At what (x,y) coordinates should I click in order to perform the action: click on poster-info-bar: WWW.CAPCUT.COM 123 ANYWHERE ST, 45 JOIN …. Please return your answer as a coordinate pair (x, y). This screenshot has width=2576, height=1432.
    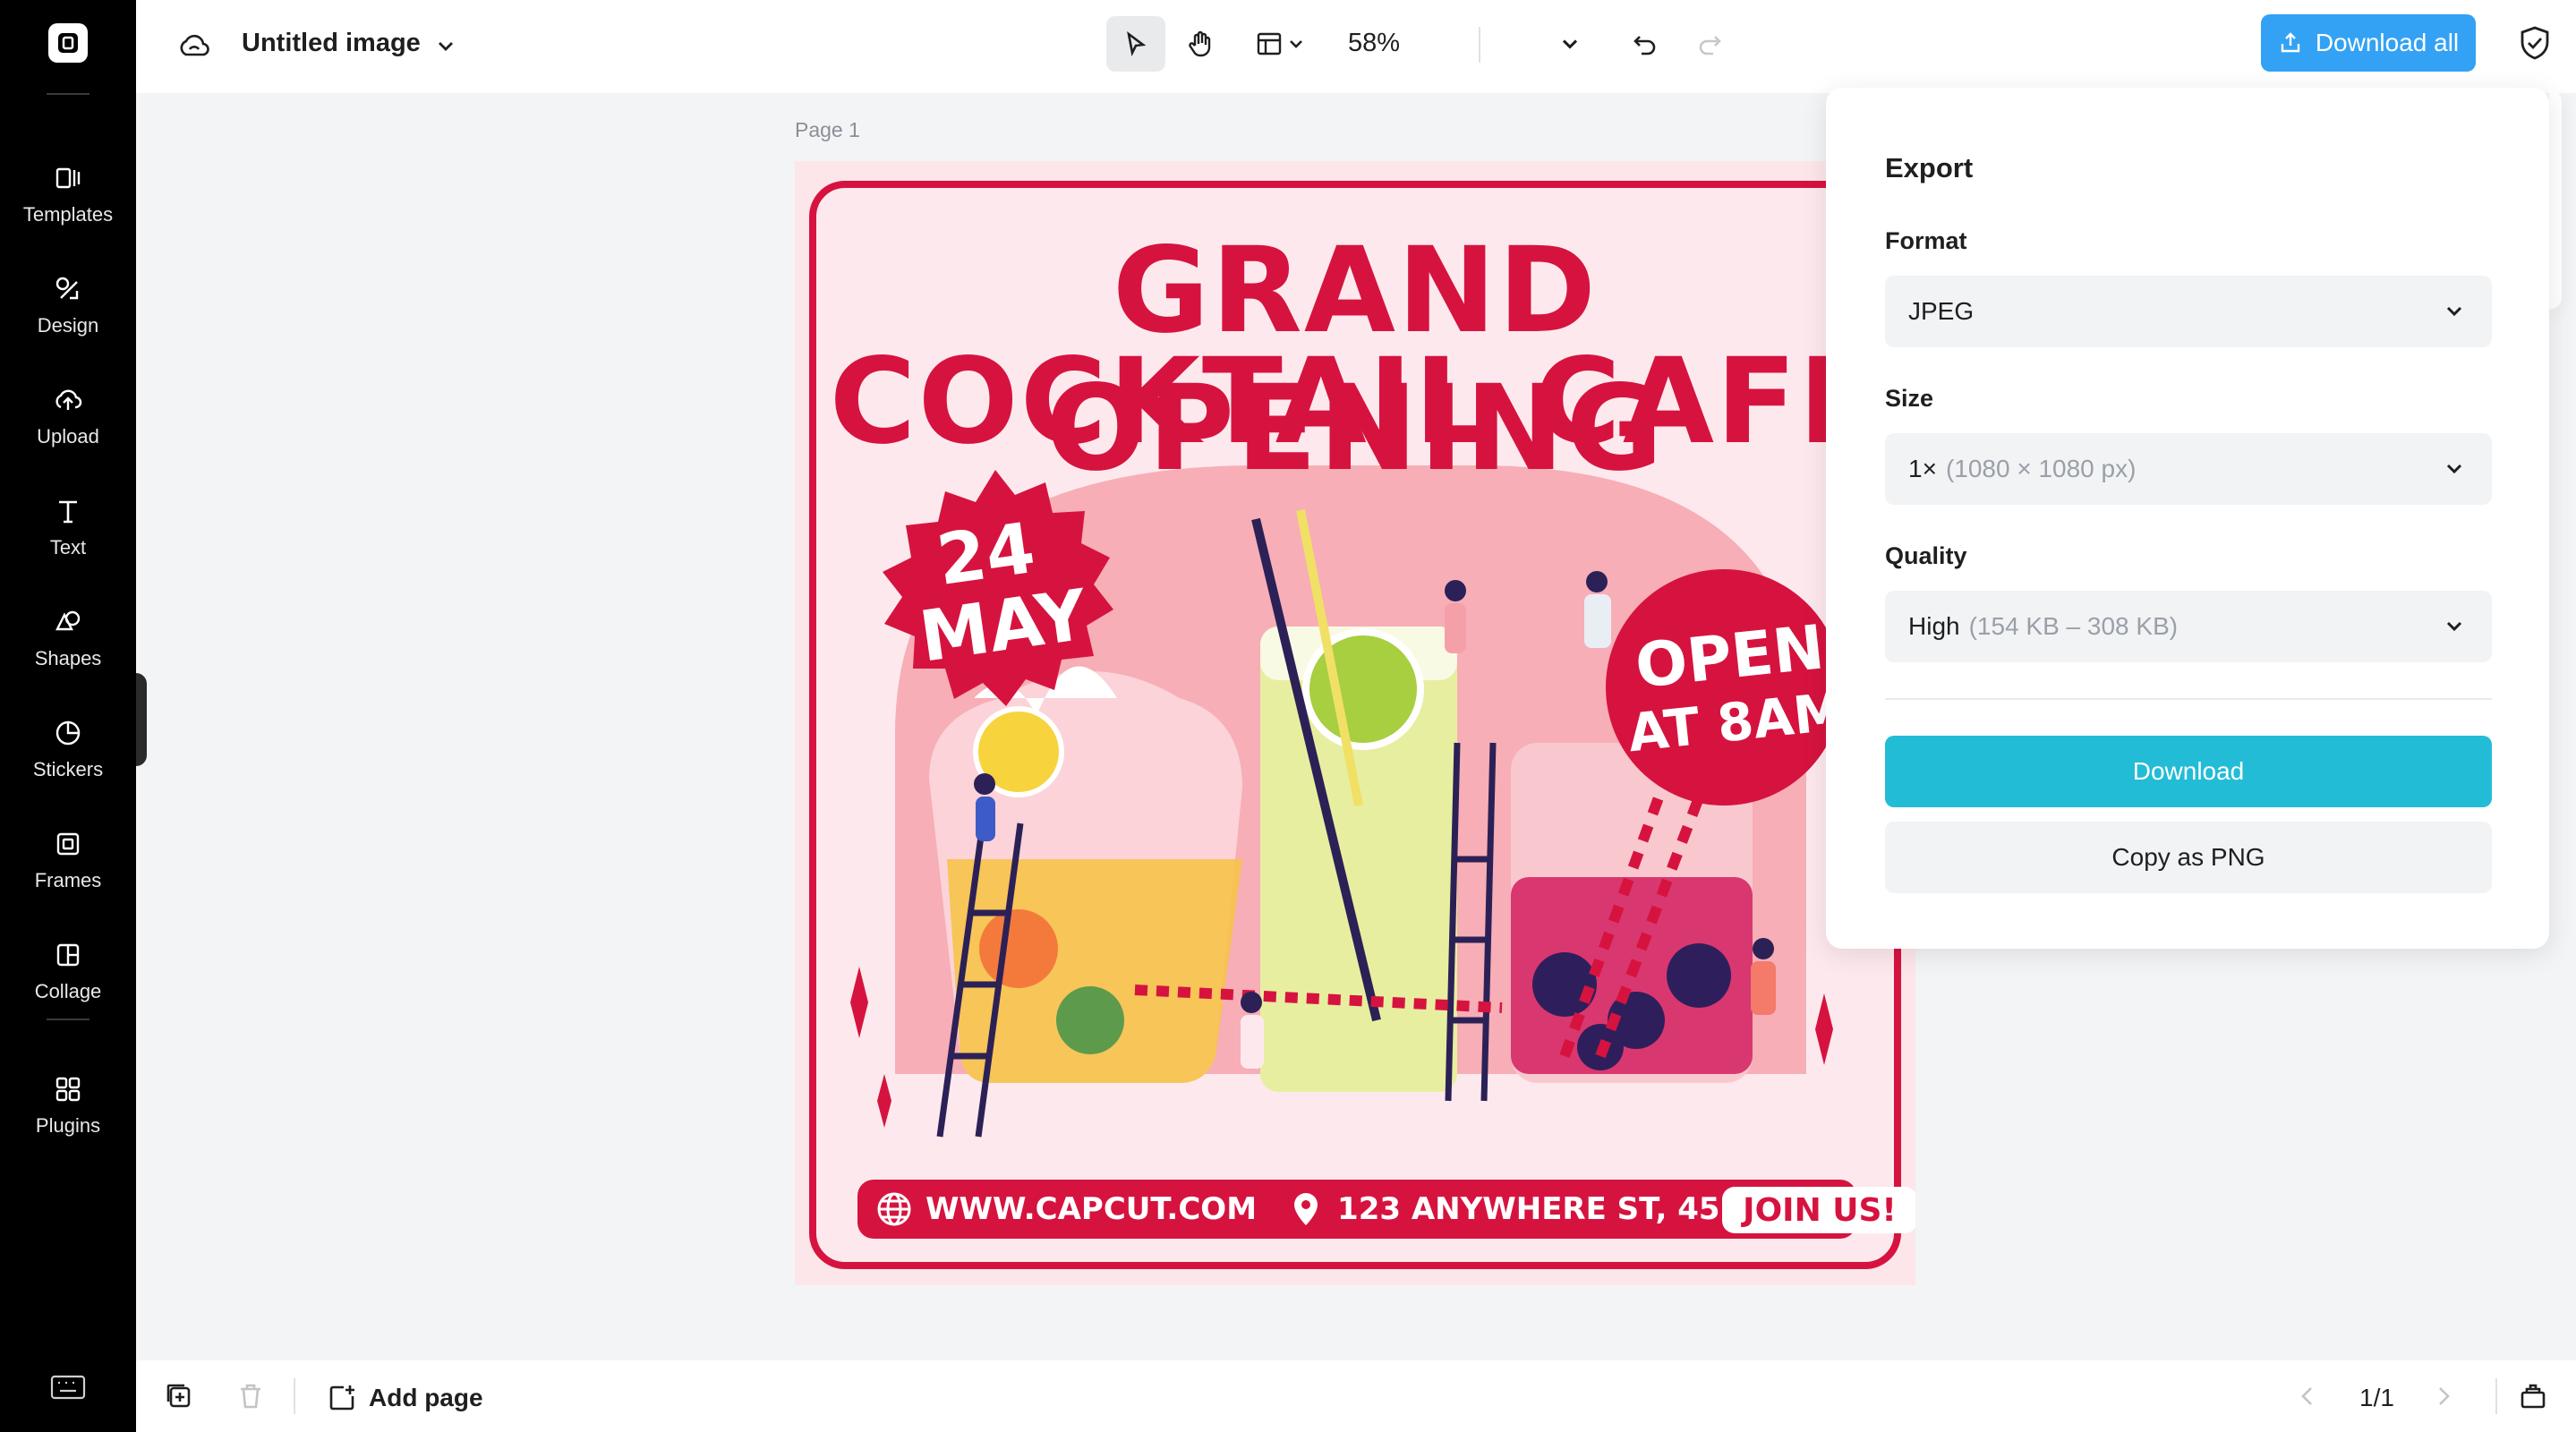
    Looking at the image, I should click on (1386, 1209).